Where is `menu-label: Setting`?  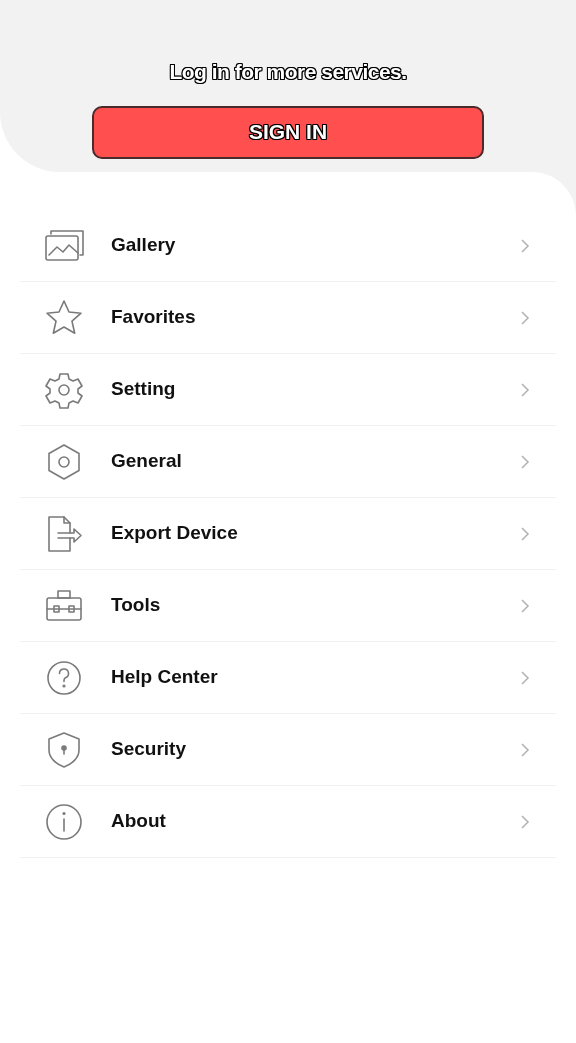
menu-label: Setting is located at coordinates (144, 389).